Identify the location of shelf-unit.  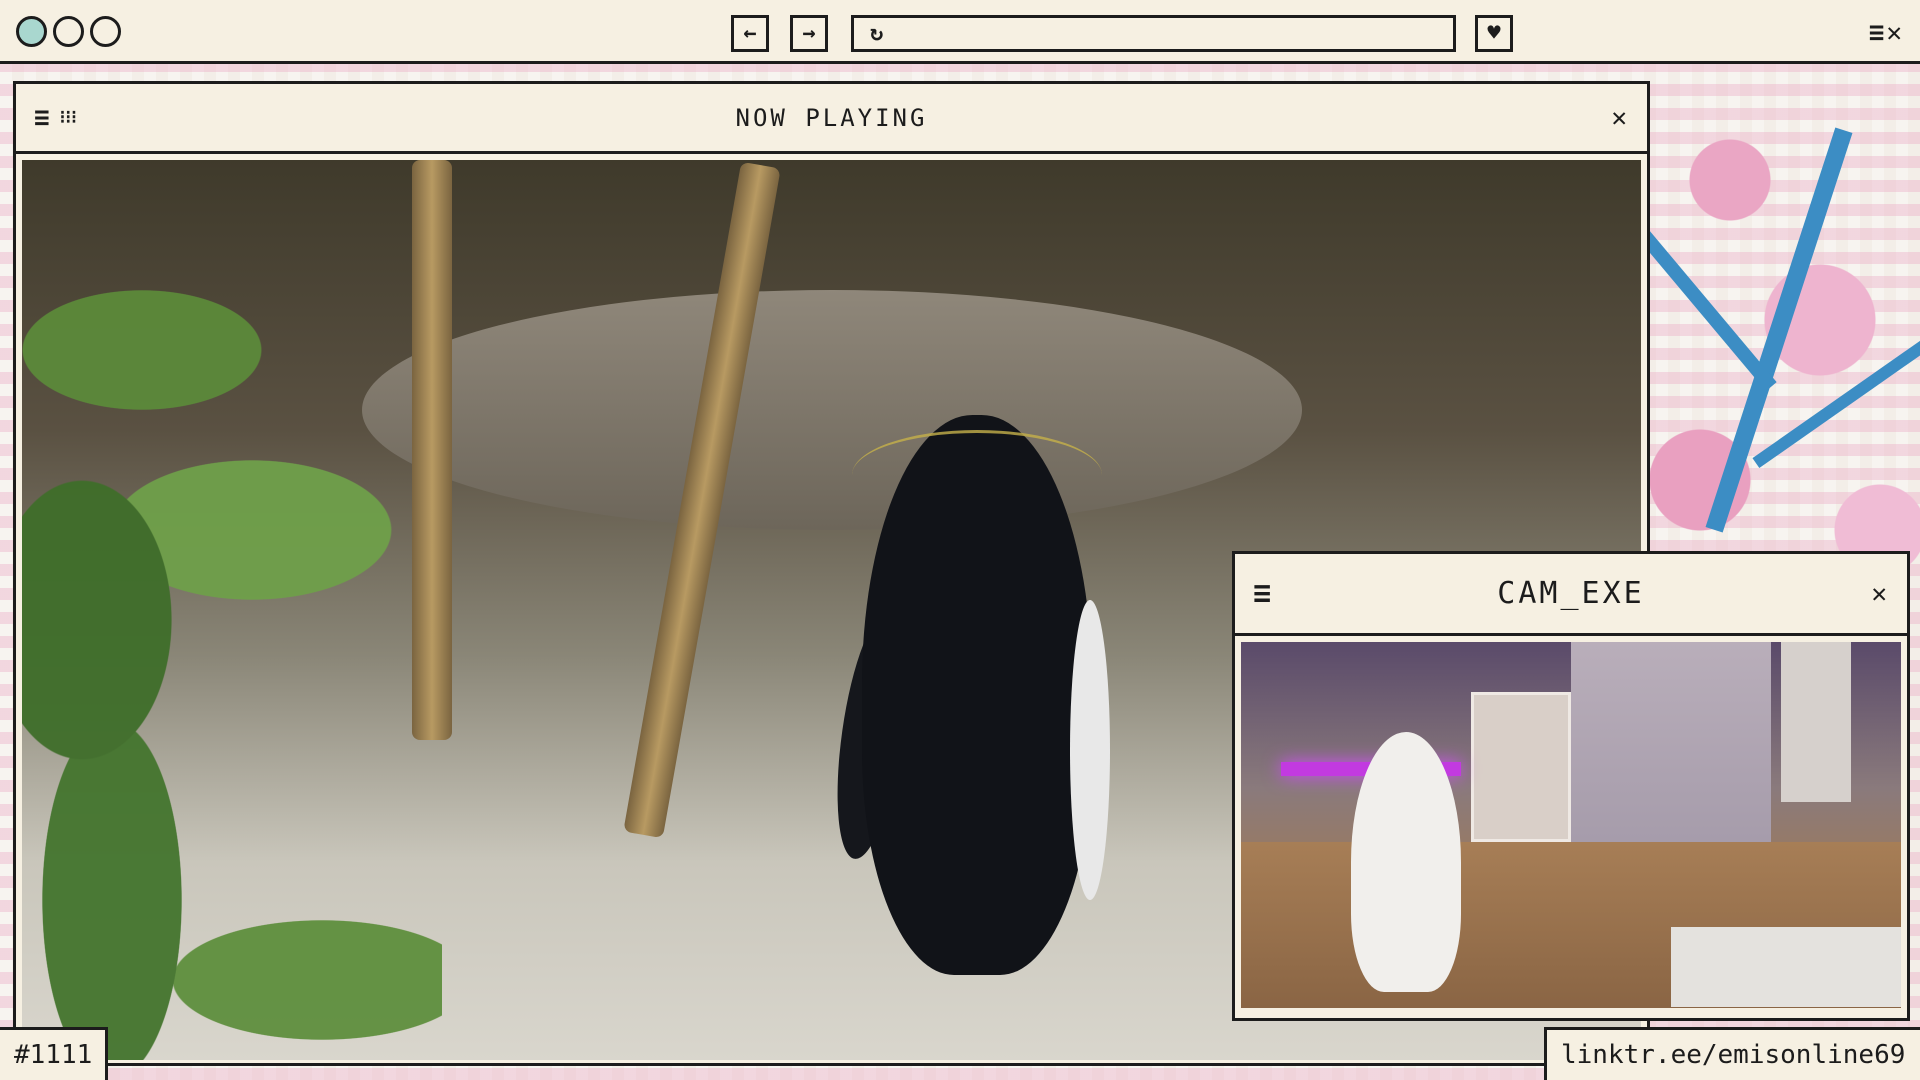
(1521, 767).